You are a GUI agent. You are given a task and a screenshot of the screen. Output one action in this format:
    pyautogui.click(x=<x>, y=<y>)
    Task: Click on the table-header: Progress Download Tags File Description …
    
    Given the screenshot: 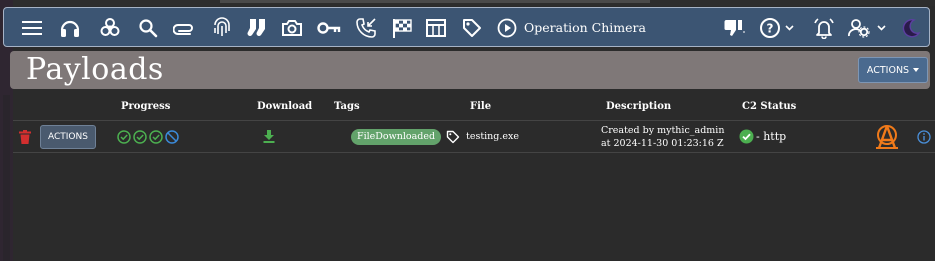 What is the action you would take?
    pyautogui.click(x=474, y=107)
    